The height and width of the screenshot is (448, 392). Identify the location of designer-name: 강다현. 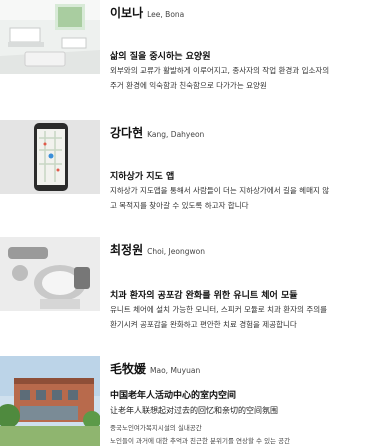
(127, 133).